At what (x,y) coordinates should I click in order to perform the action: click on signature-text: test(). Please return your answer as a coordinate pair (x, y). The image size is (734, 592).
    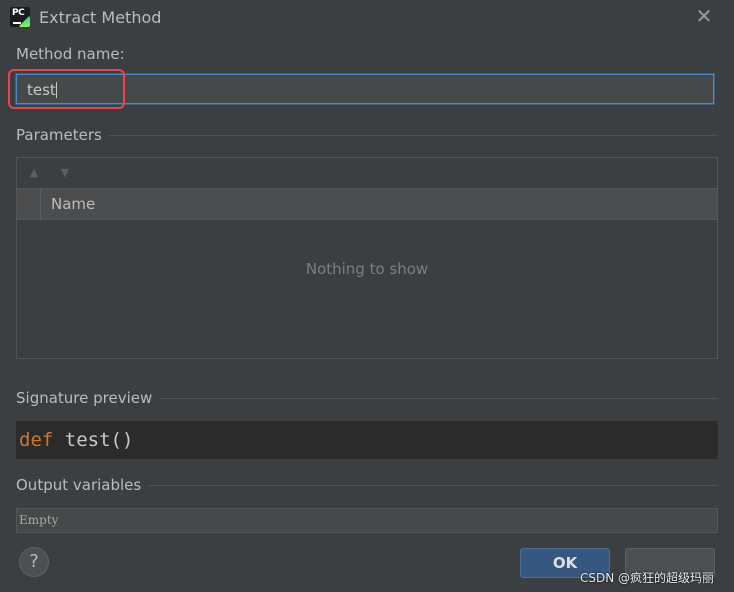
    Looking at the image, I should click on (93, 440).